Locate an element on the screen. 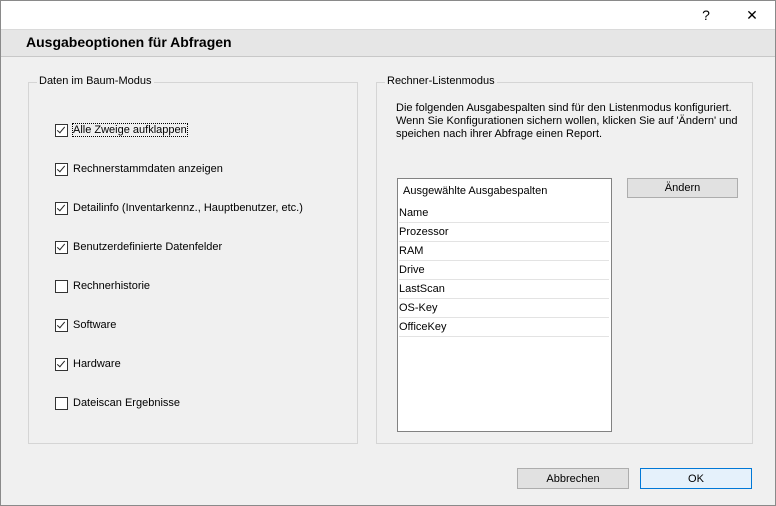 The width and height of the screenshot is (776, 506). checkbox-history: Rechnerhistorie is located at coordinates (102, 286).